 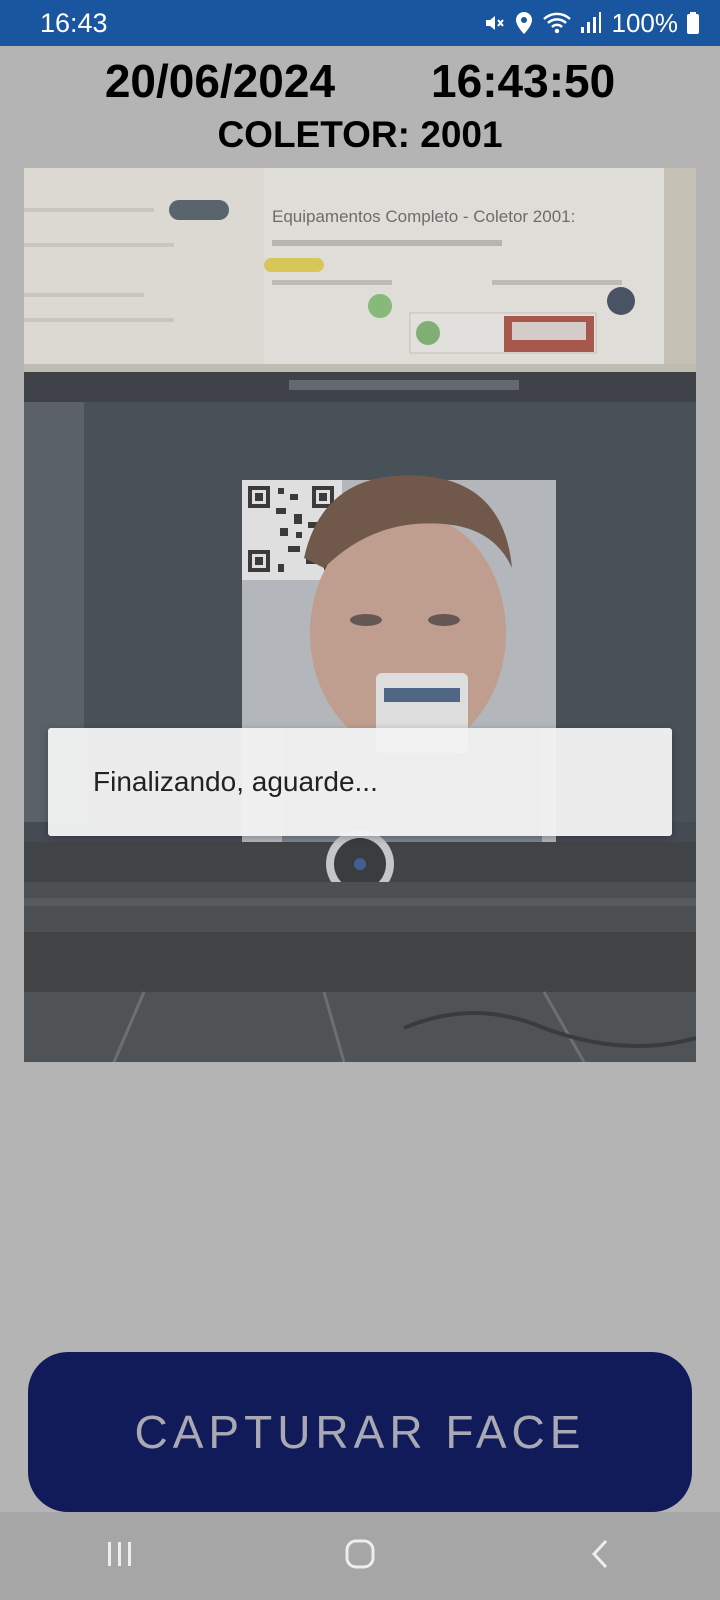 What do you see at coordinates (524, 23) in the screenshot?
I see `location-icon` at bounding box center [524, 23].